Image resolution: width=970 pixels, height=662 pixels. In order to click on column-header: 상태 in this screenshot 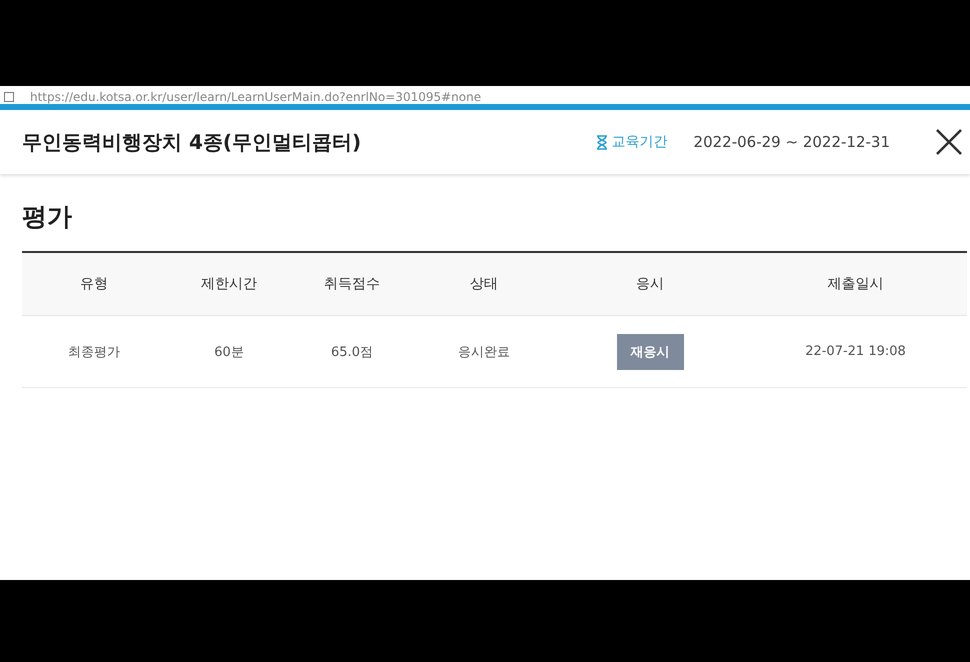, I will do `click(484, 284)`.